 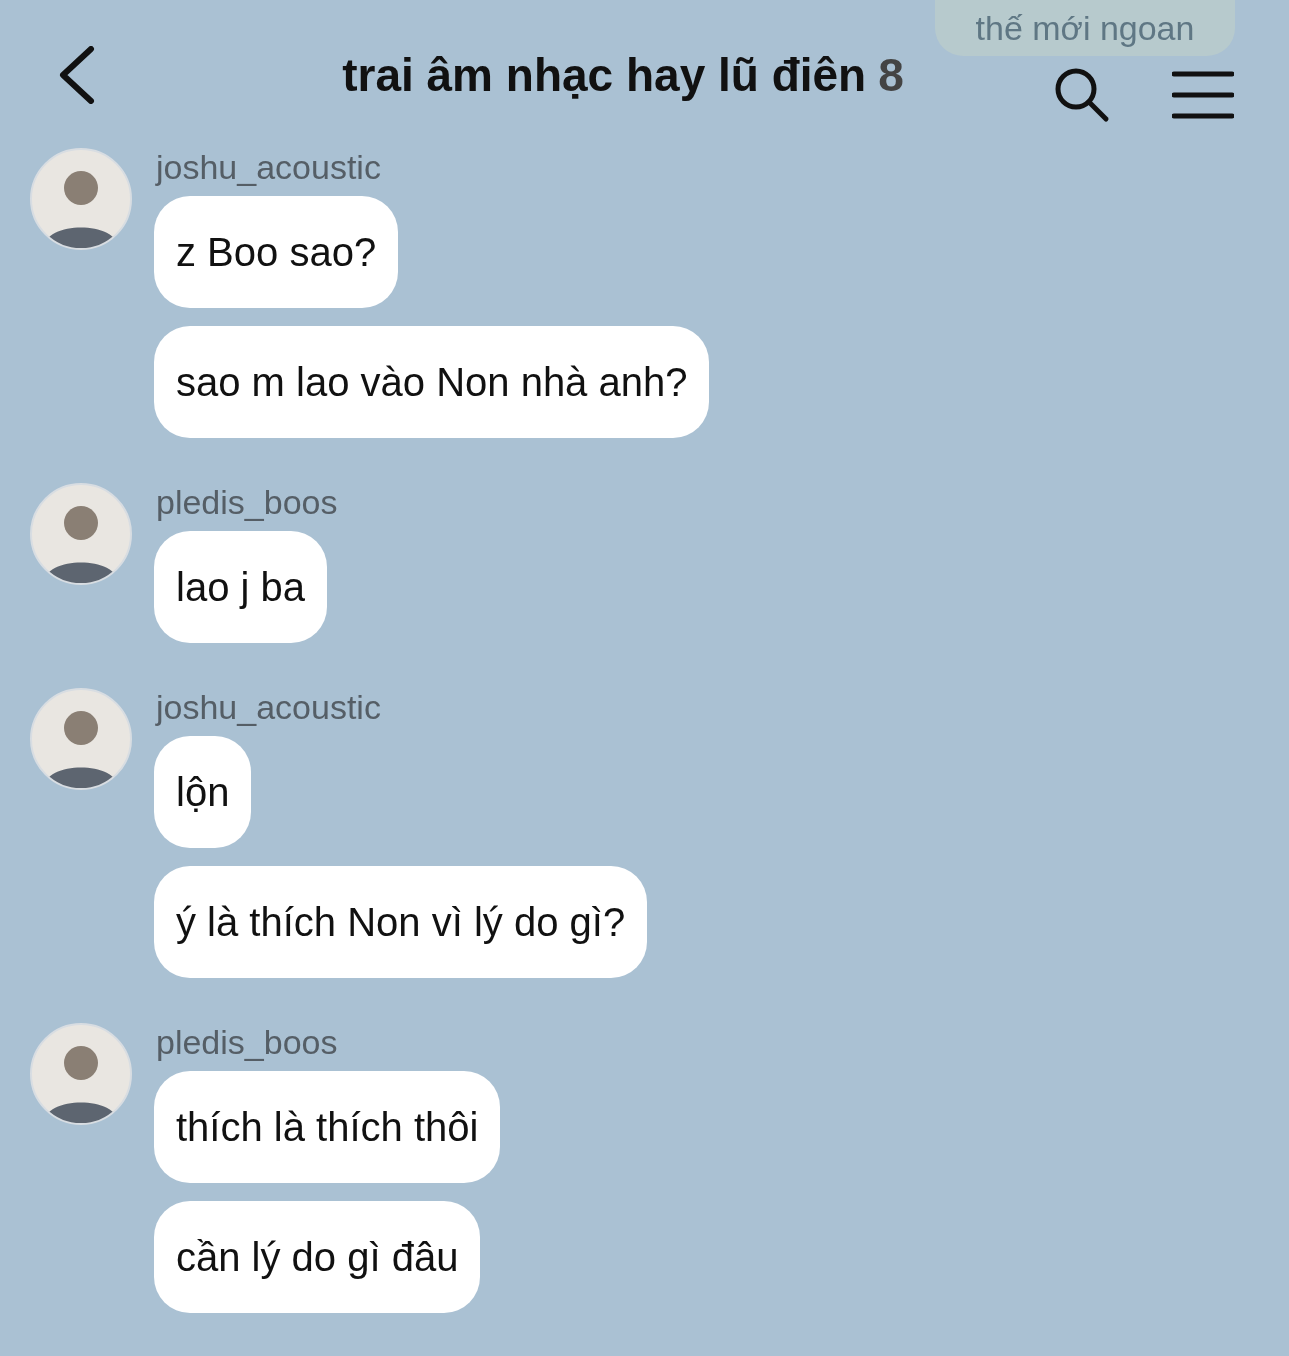 What do you see at coordinates (203, 792) in the screenshot?
I see `message-bubble: lộn` at bounding box center [203, 792].